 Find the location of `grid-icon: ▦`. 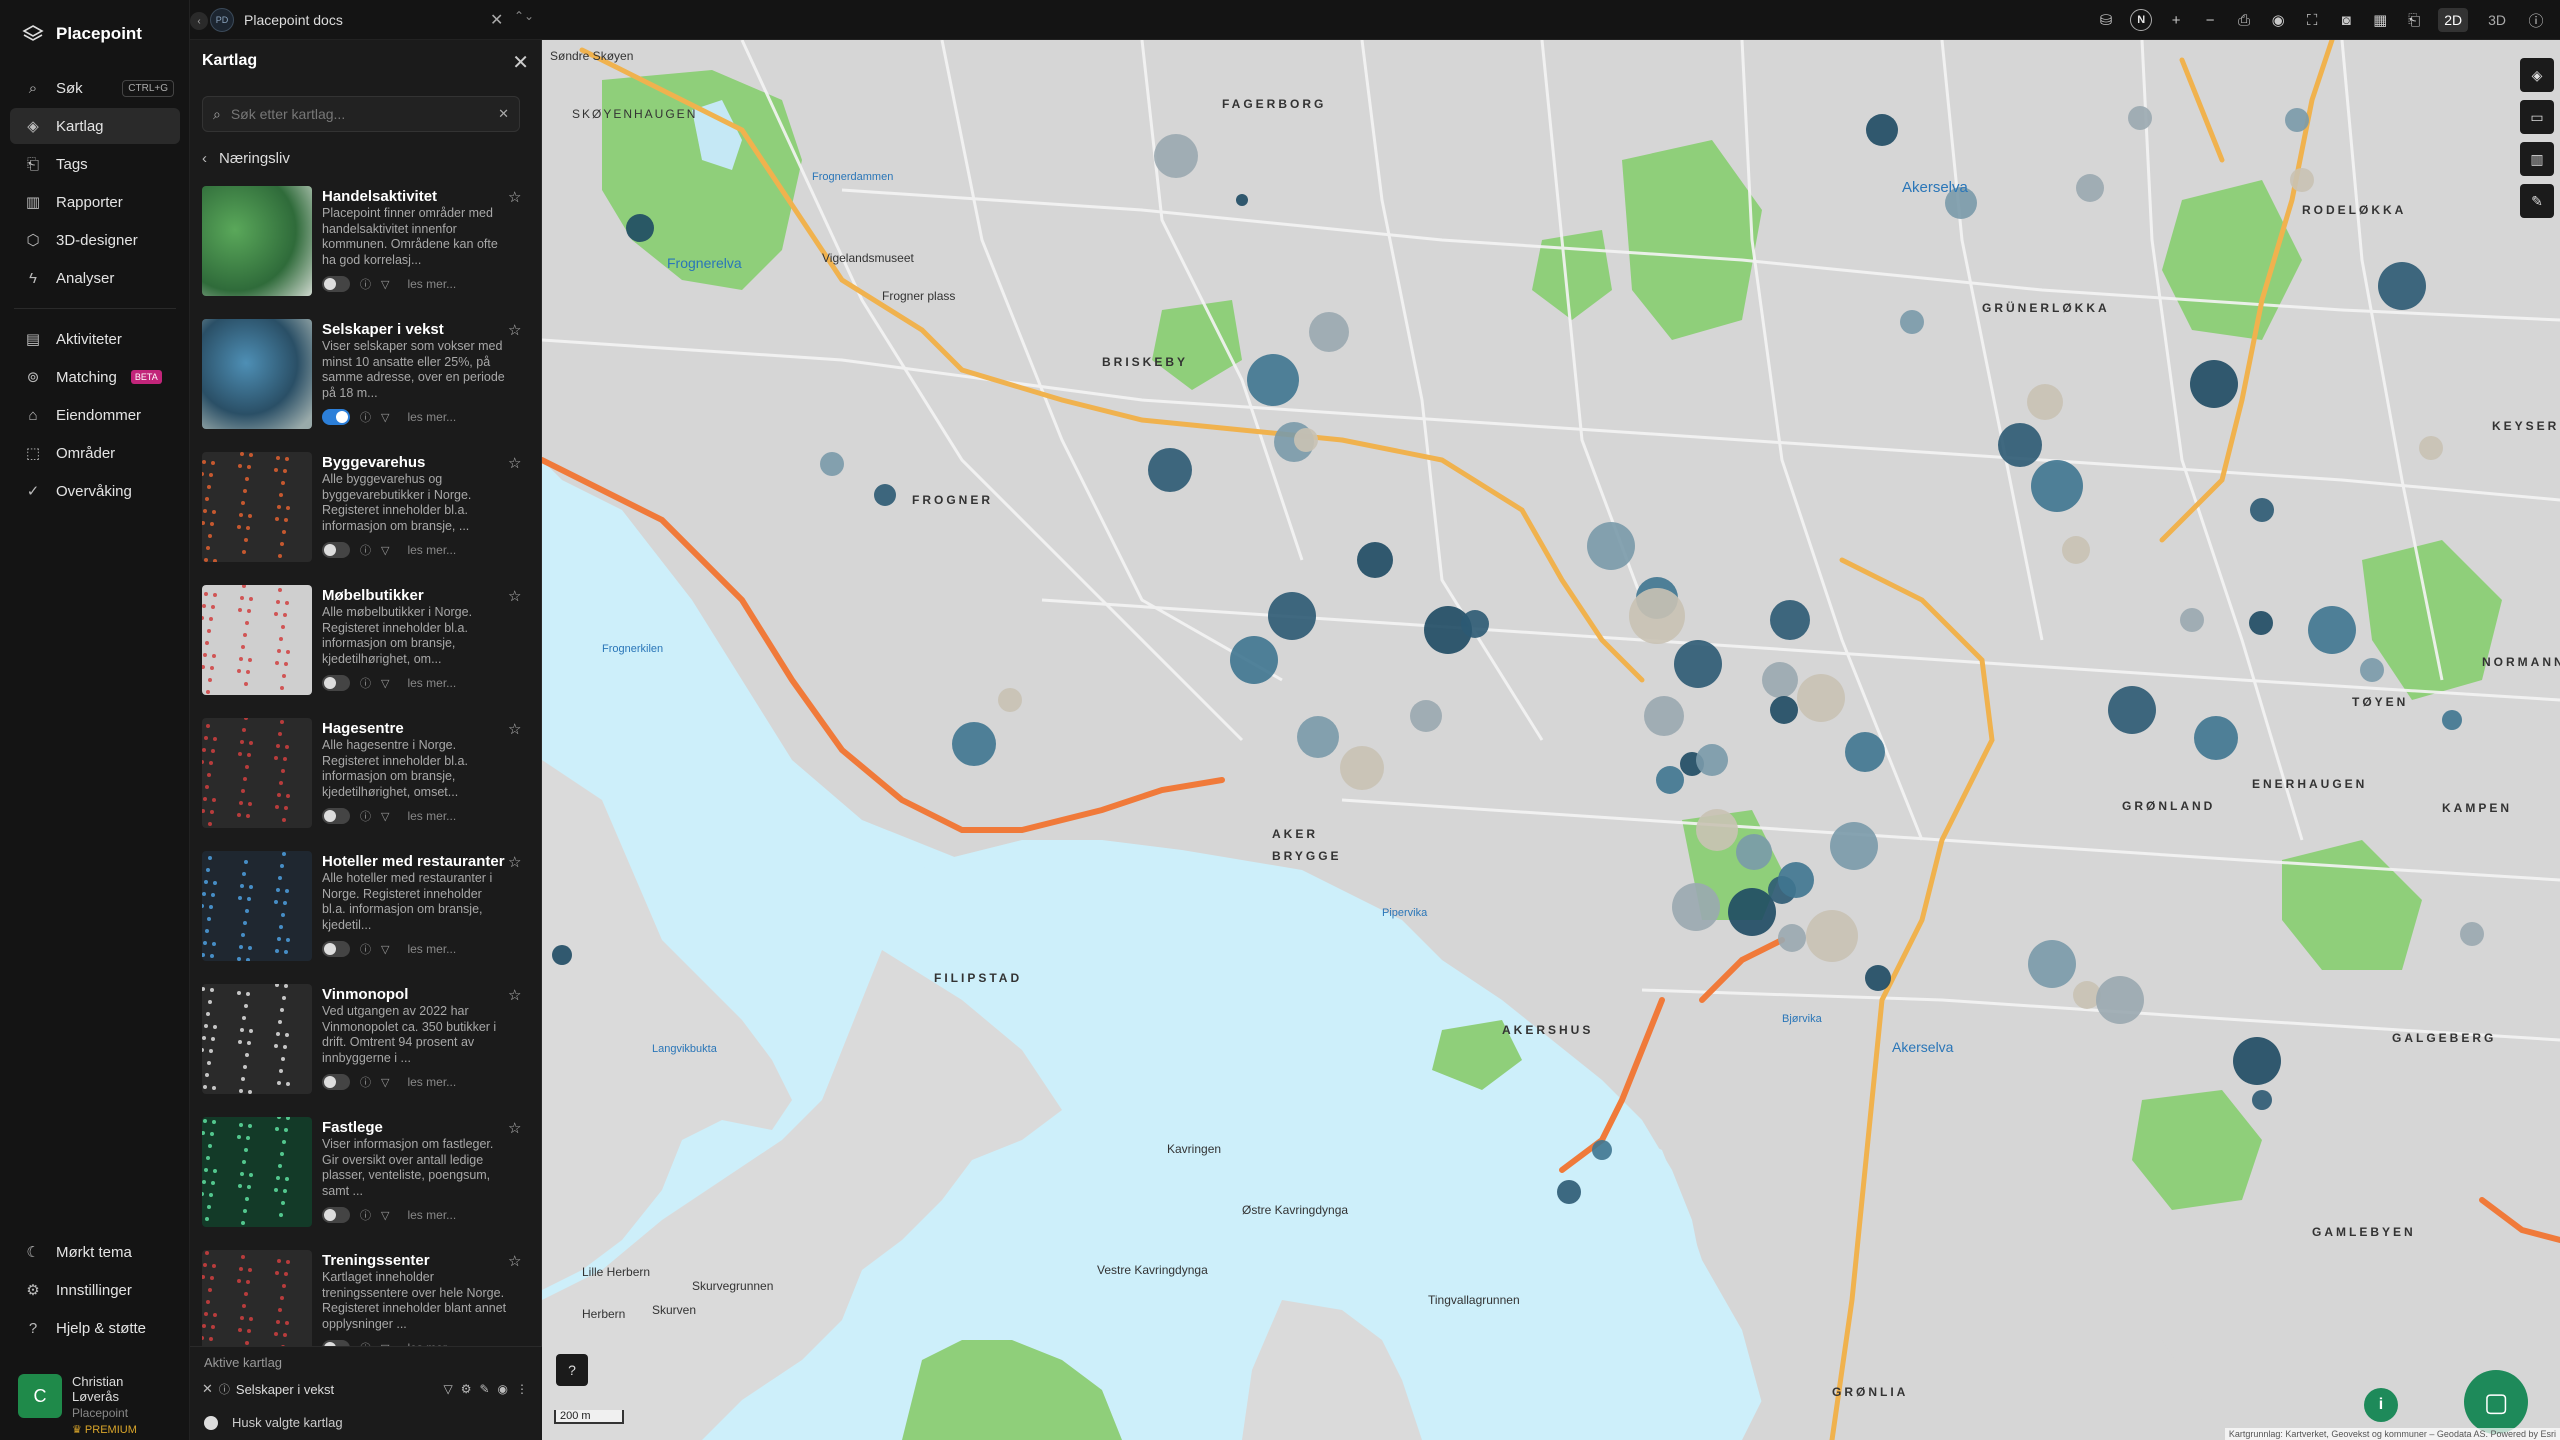

grid-icon: ▦ is located at coordinates (2380, 20).